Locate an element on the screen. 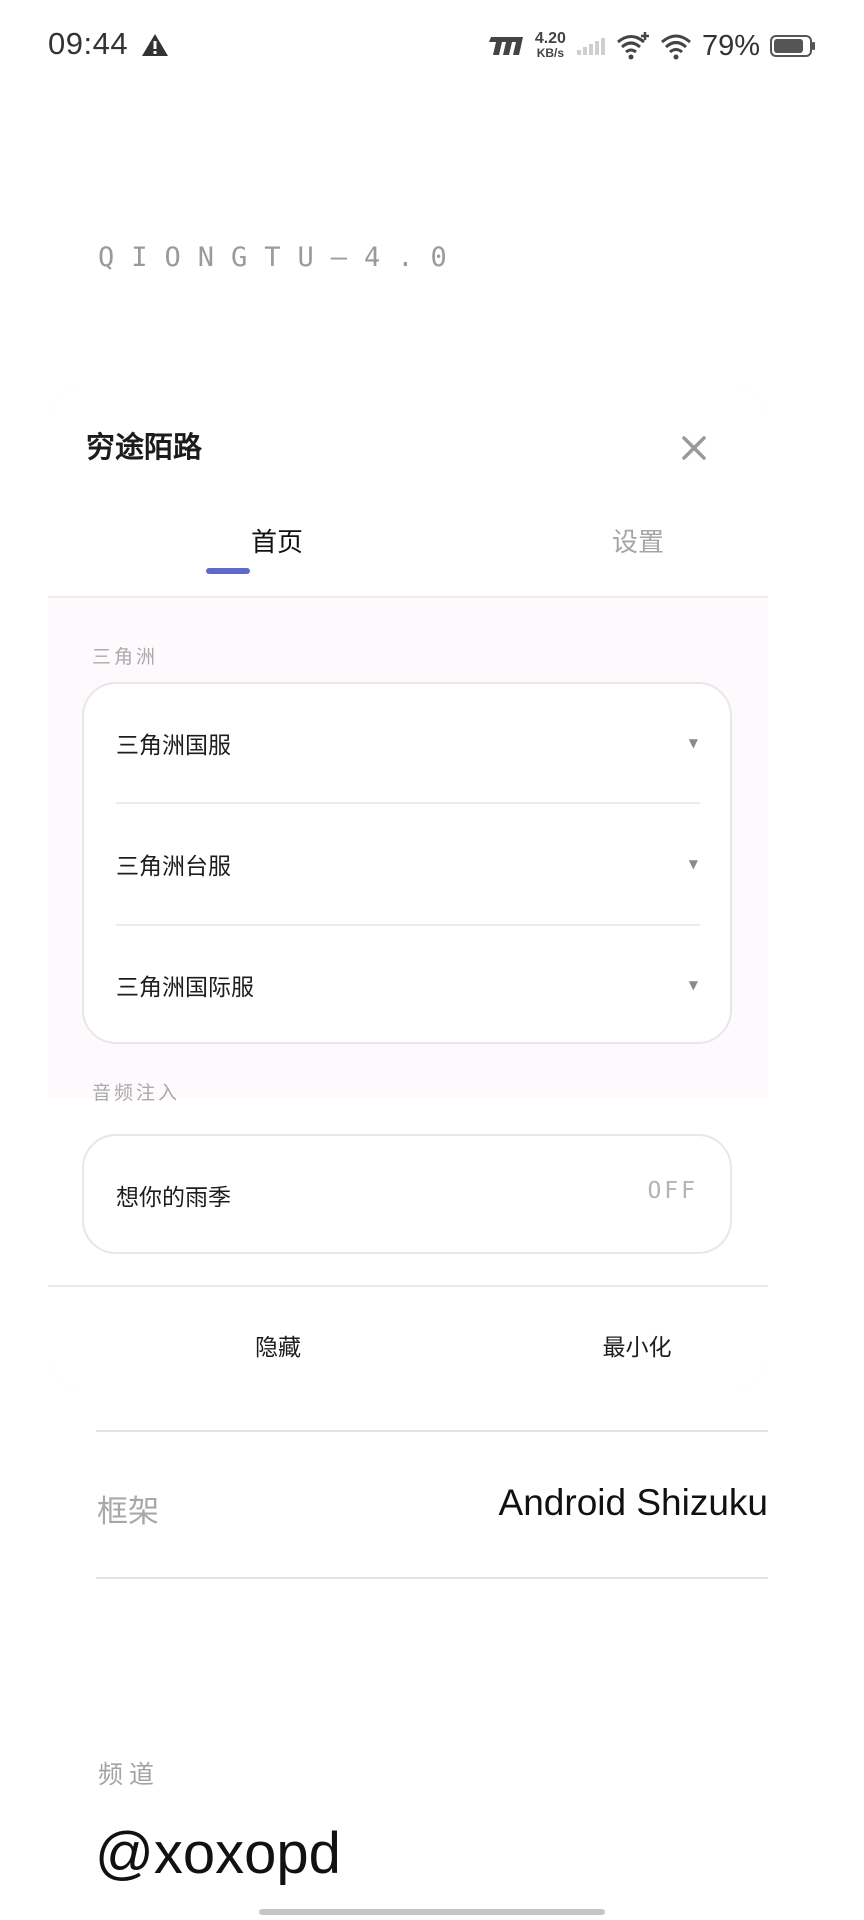 This screenshot has height=1920, width=864. framework-label: 框架 is located at coordinates (128, 1512).